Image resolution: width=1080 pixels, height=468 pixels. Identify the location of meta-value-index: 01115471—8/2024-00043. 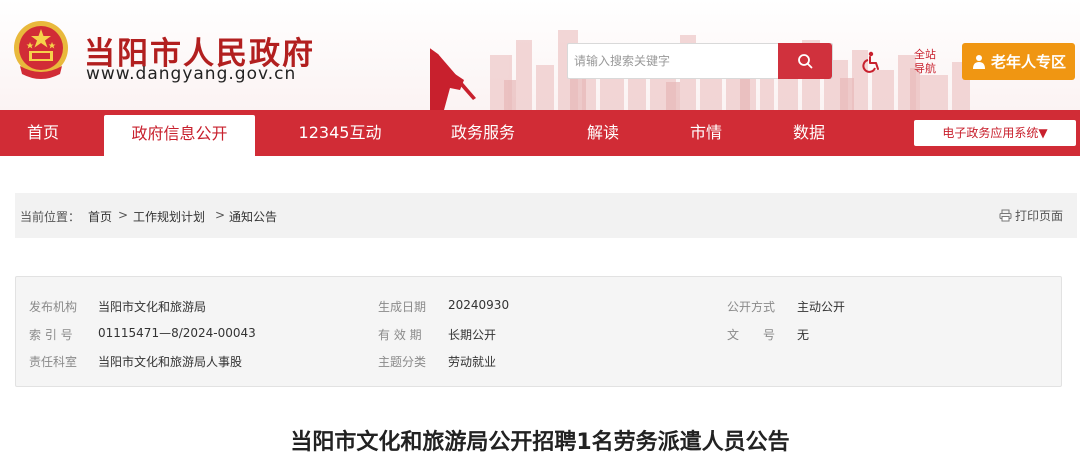
(177, 333).